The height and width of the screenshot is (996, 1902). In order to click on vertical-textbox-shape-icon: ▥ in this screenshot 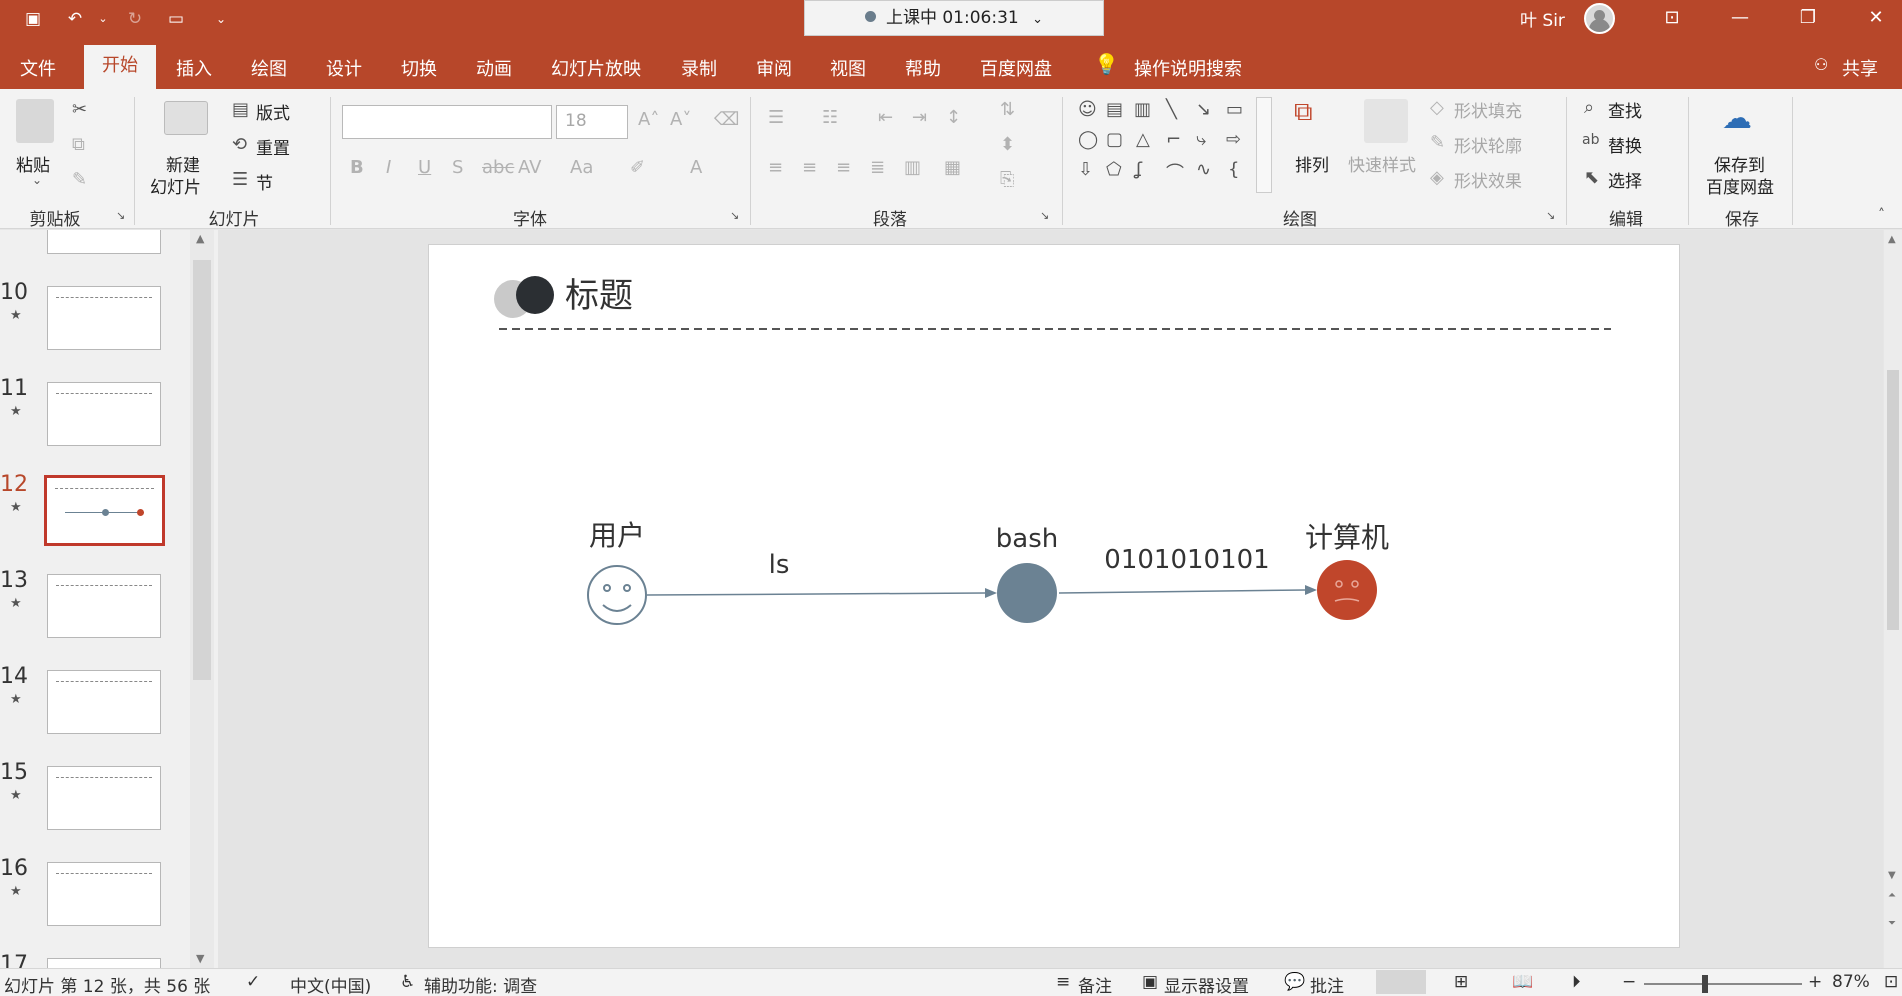, I will do `click(1142, 109)`.